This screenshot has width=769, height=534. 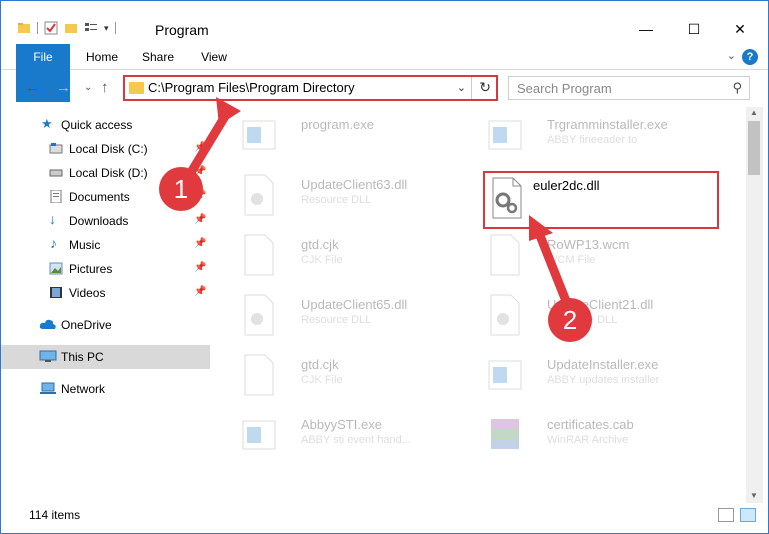 What do you see at coordinates (603, 364) in the screenshot?
I see `file-name: UpdateInstaller.exe` at bounding box center [603, 364].